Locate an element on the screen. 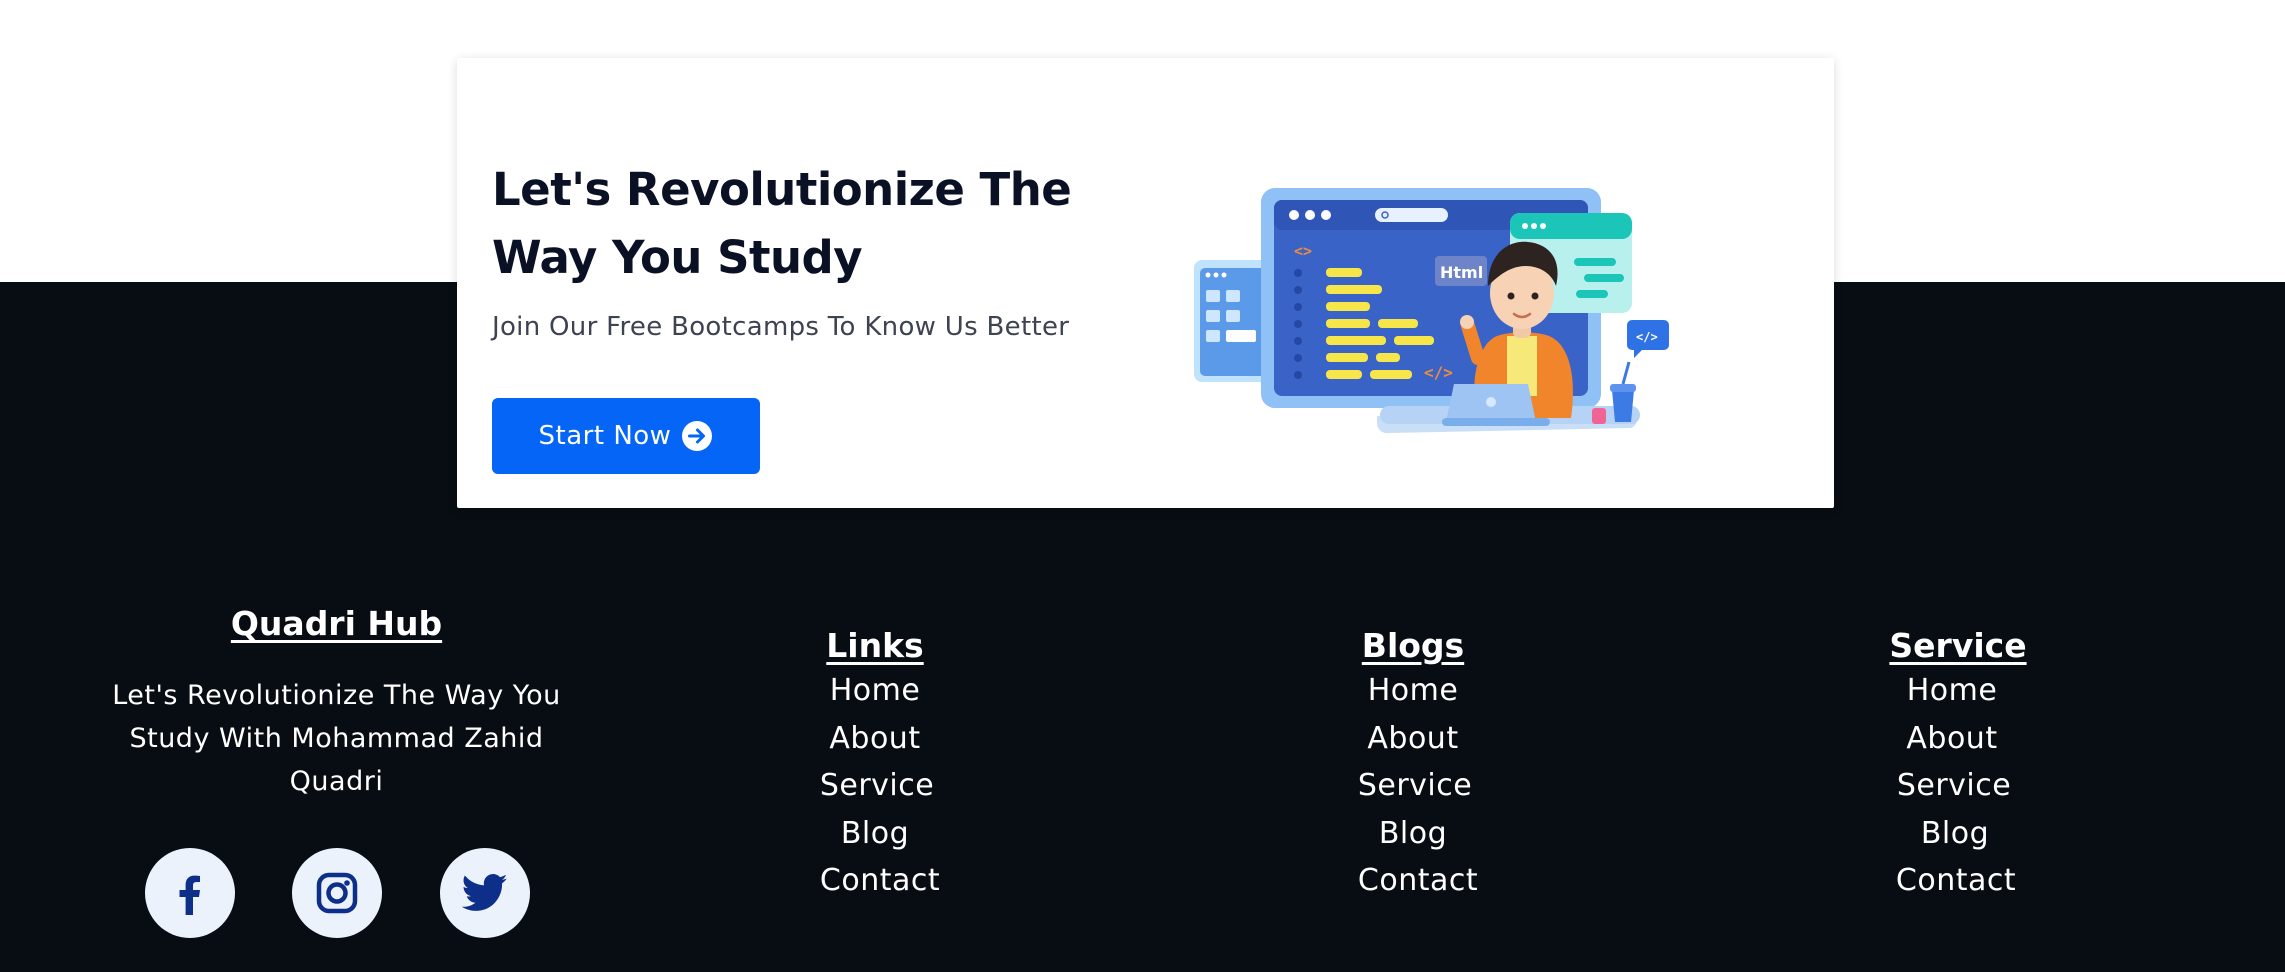 This screenshot has width=2285, height=972. instagram-icon is located at coordinates (337, 893).